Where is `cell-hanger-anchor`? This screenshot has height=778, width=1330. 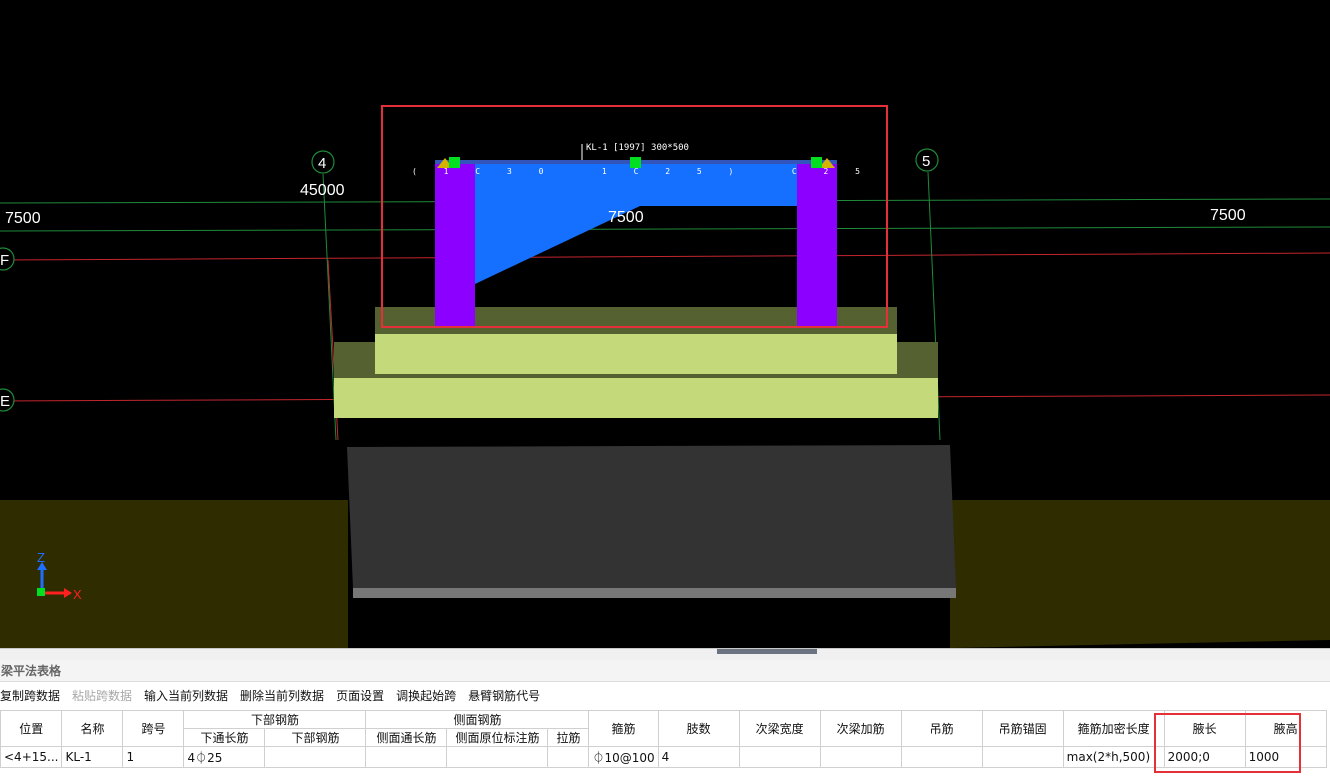 cell-hanger-anchor is located at coordinates (1022, 757).